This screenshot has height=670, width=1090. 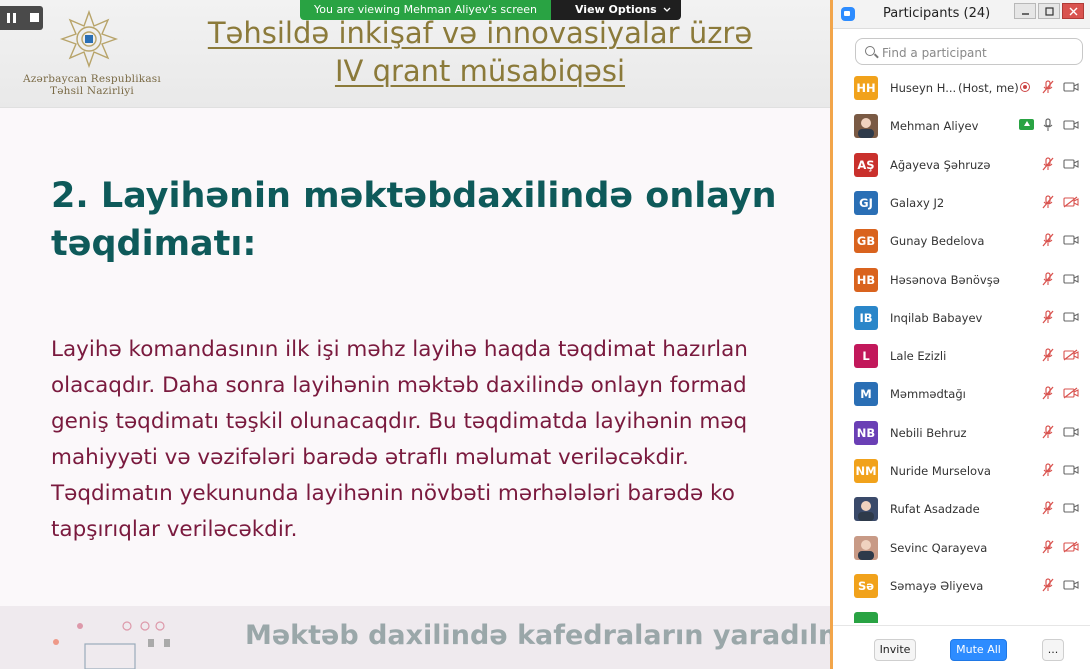 I want to click on participant-avatar: HH, so click(x=866, y=88).